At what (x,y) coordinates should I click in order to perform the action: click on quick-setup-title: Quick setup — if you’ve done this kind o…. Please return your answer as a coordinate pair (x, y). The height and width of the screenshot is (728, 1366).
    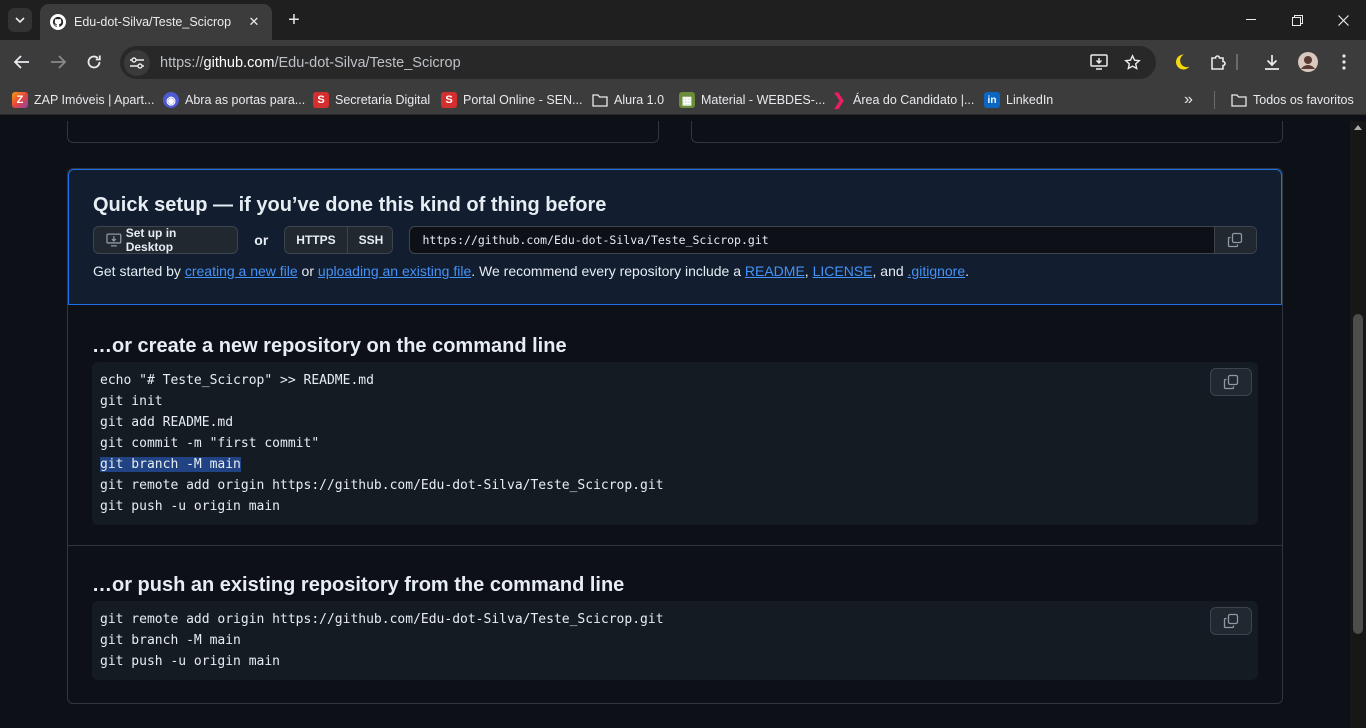
    Looking at the image, I should click on (350, 205).